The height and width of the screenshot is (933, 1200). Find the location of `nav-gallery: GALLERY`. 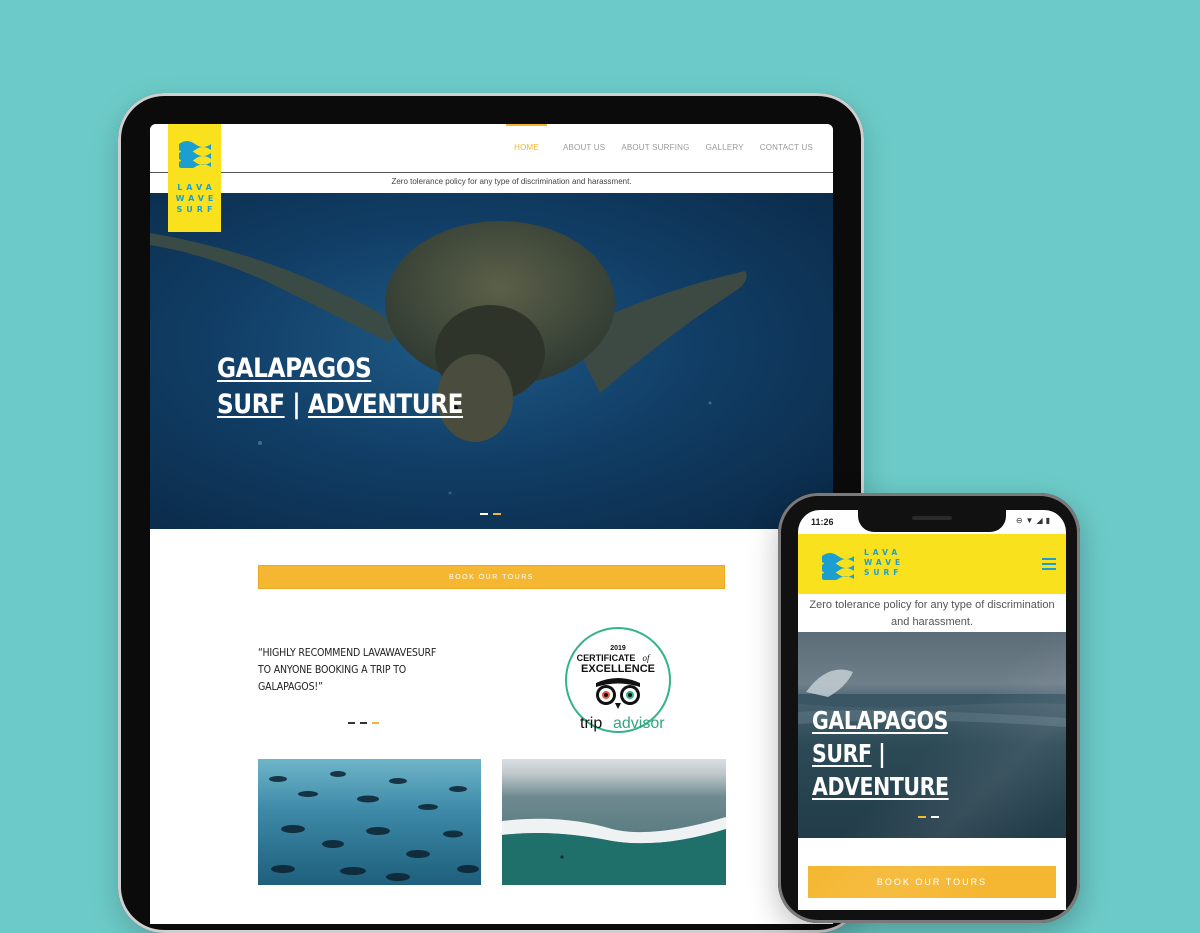

nav-gallery: GALLERY is located at coordinates (725, 148).